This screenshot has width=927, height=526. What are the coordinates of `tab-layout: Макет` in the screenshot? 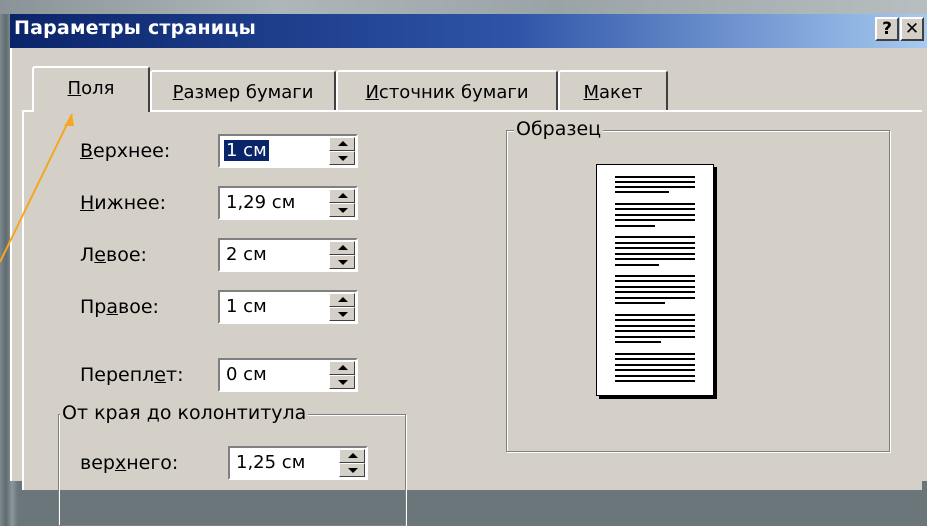 It's located at (613, 90).